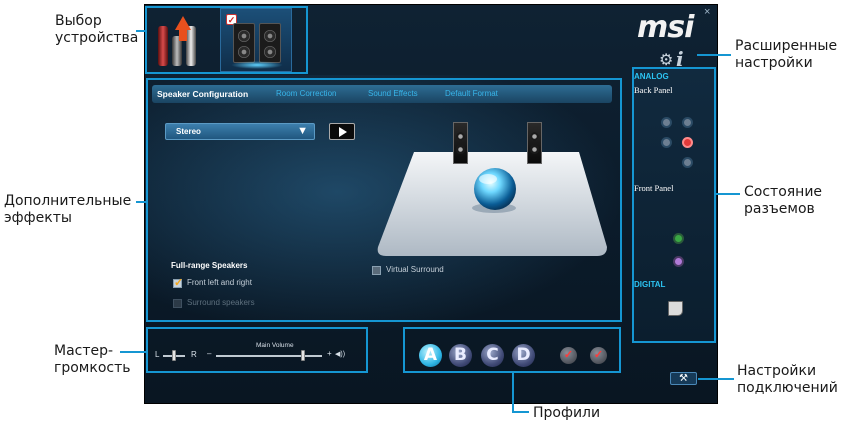 The height and width of the screenshot is (425, 858). Describe the element at coordinates (666, 60) in the screenshot. I see `gear-icon: ⚙` at that location.